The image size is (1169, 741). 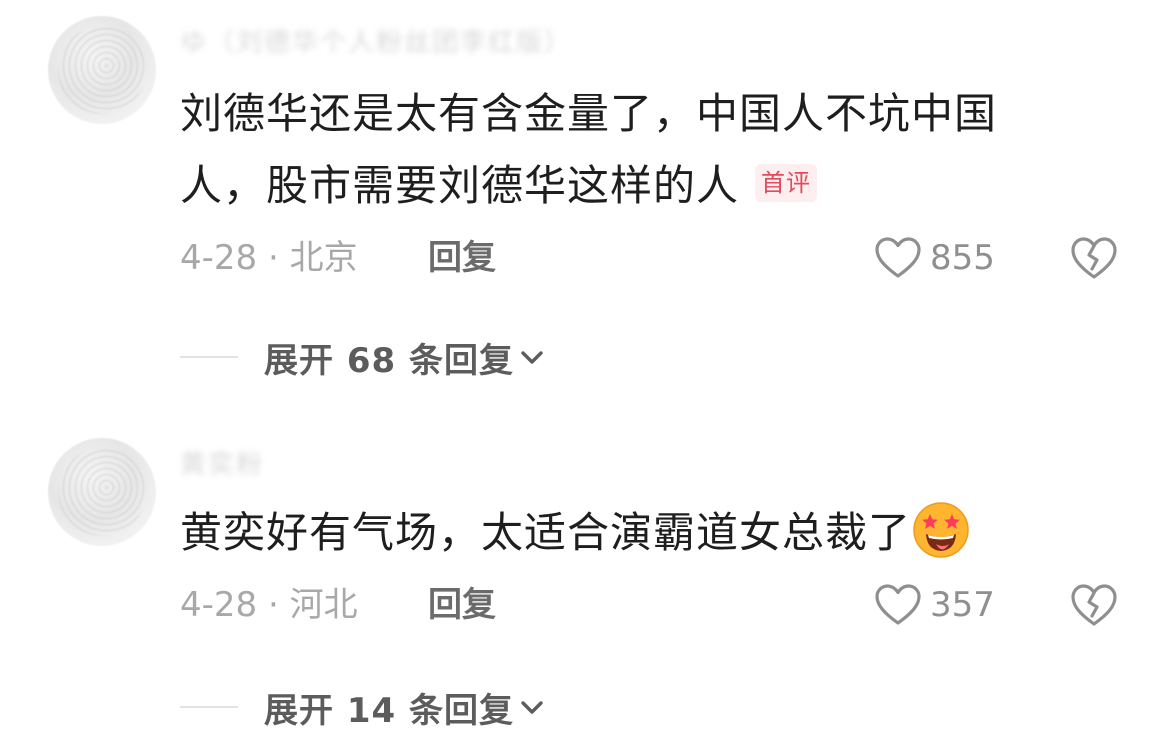 I want to click on expand-replies-label: 展开 14 条回复, so click(x=389, y=710).